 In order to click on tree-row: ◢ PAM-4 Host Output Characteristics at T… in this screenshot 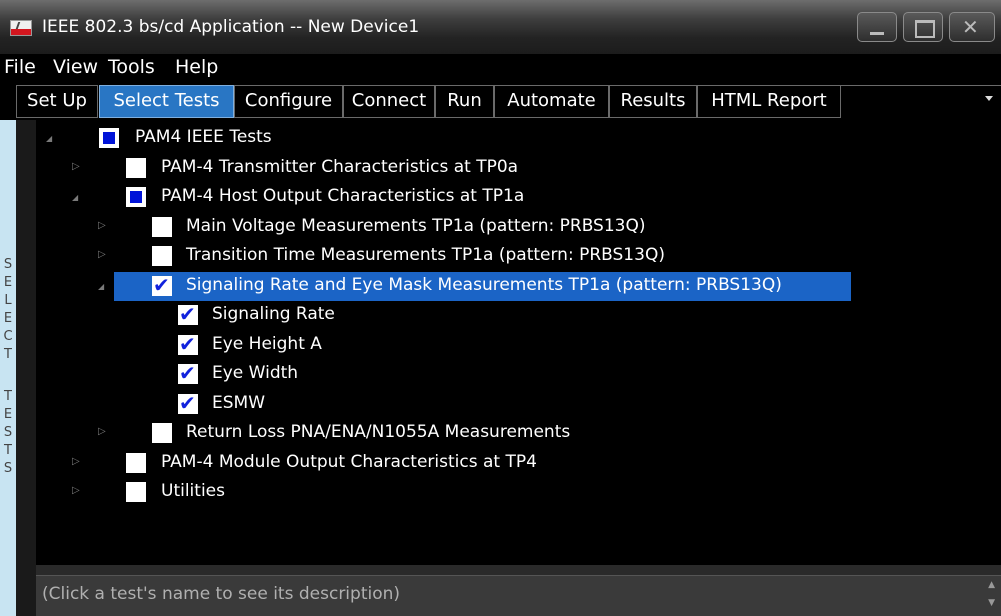, I will do `click(518, 197)`.